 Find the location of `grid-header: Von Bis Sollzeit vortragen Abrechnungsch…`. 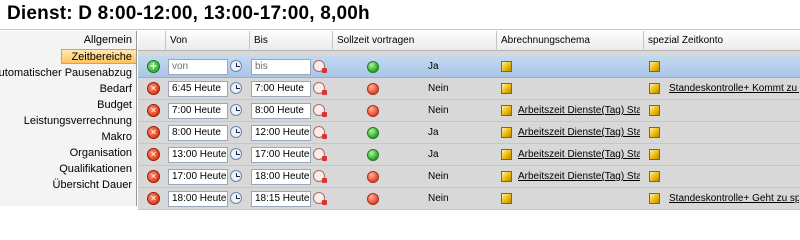

grid-header: Von Bis Sollzeit vortragen Abrechnungsch… is located at coordinates (469, 41).